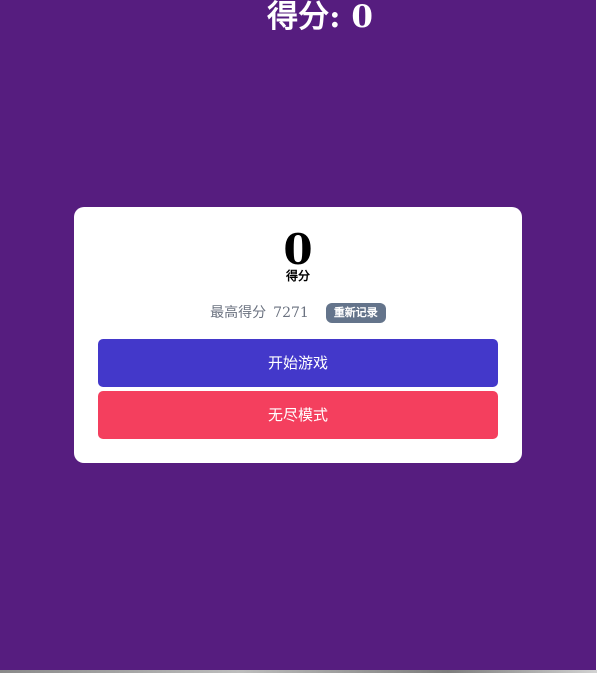  I want to click on start-game-button: 开始游戏, so click(298, 363).